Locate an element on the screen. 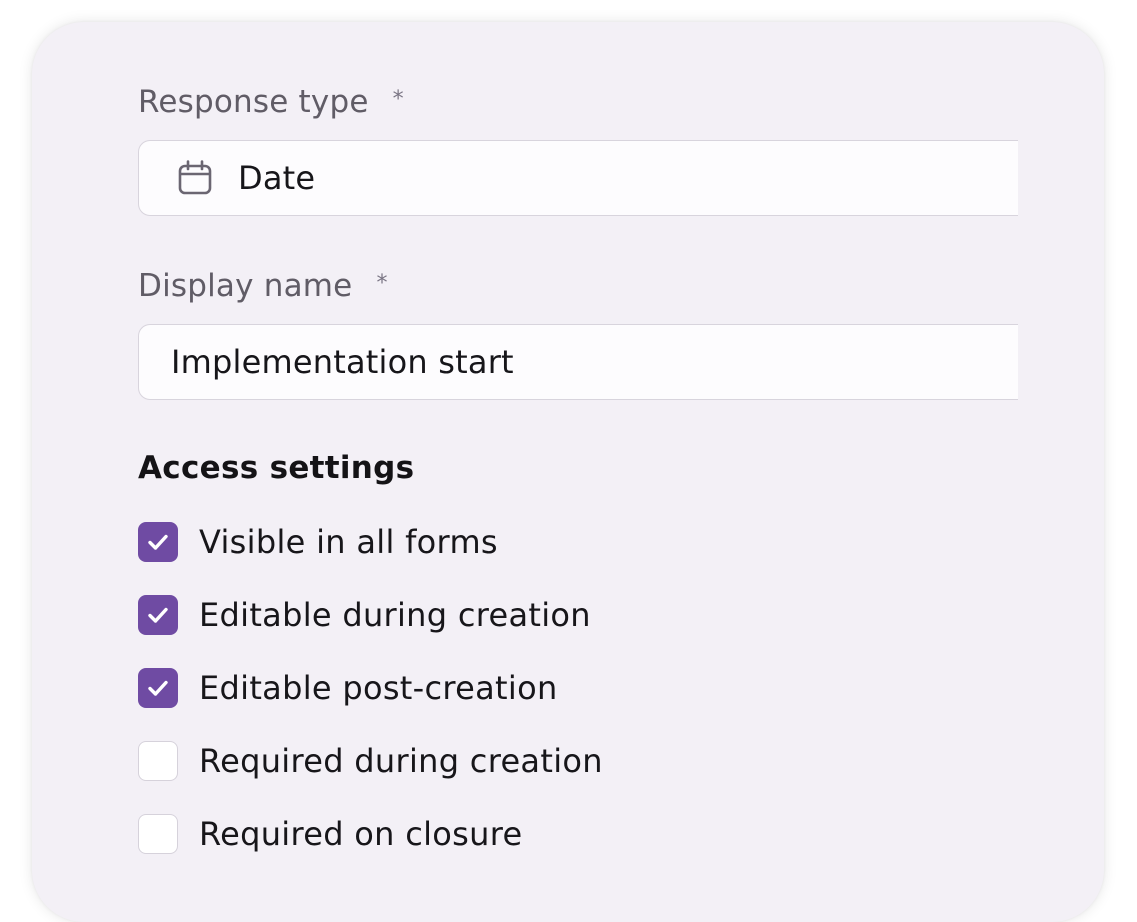  response-type-label: Response type * is located at coordinates (271, 102).